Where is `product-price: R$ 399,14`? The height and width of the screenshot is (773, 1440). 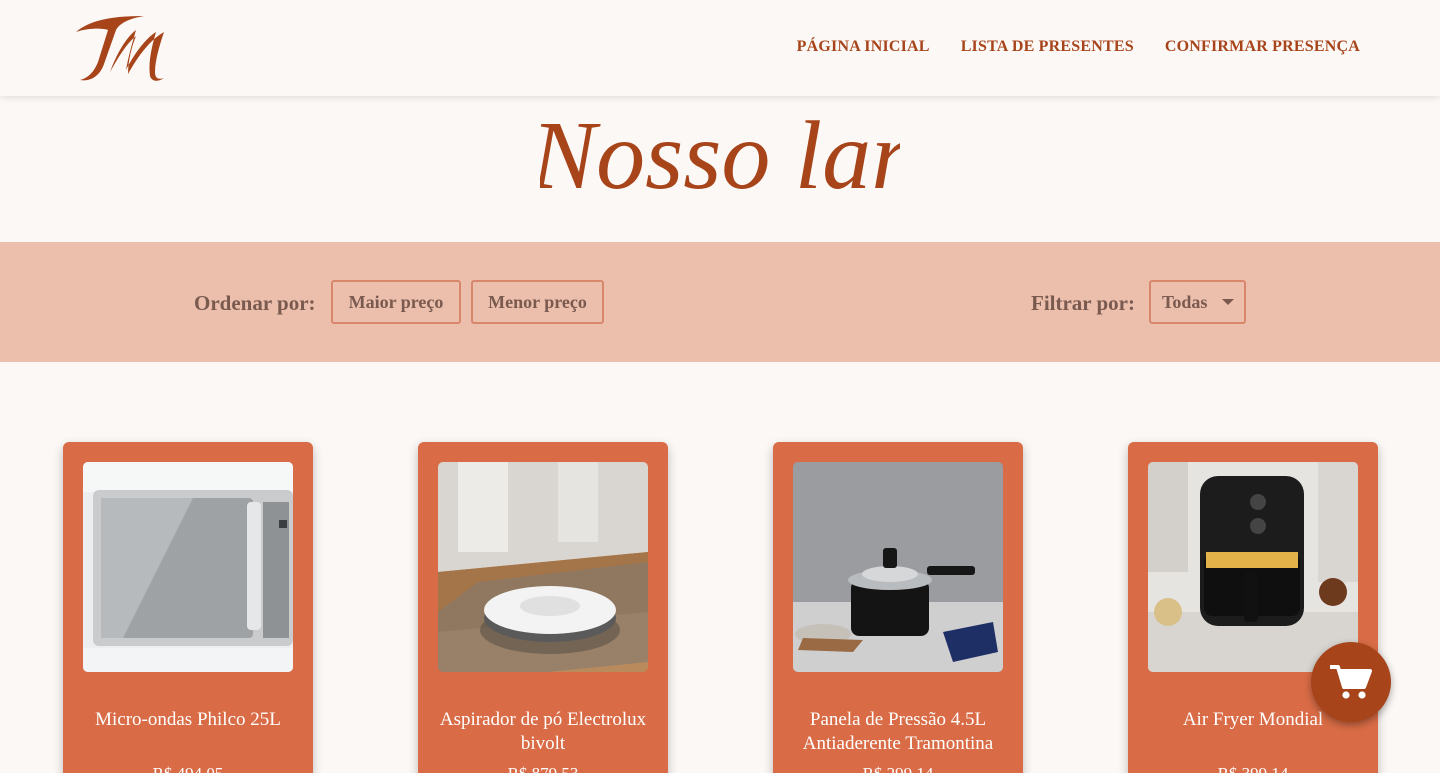 product-price: R$ 399,14 is located at coordinates (1253, 768).